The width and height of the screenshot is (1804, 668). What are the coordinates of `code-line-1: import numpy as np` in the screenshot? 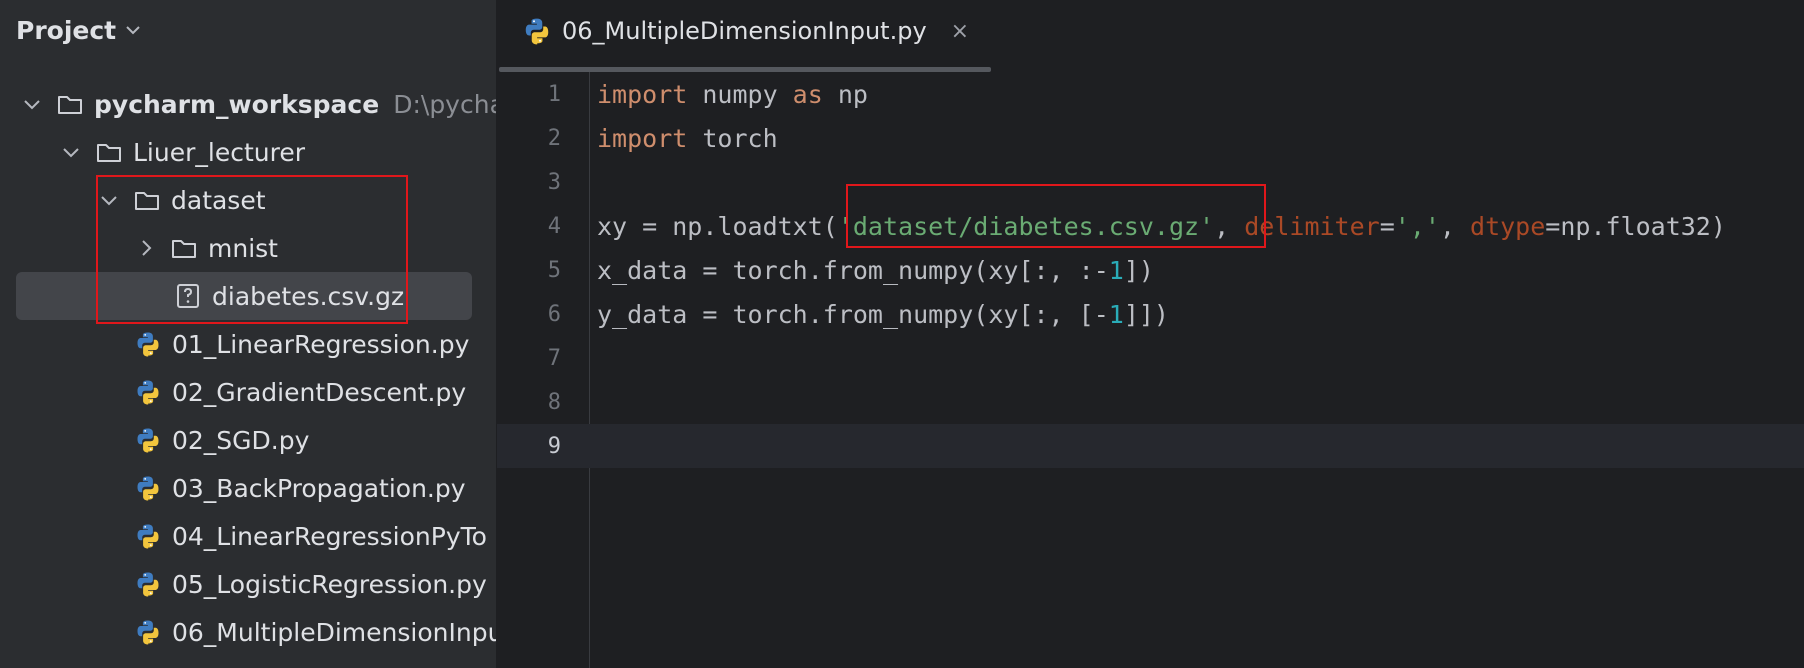 It's located at (732, 95).